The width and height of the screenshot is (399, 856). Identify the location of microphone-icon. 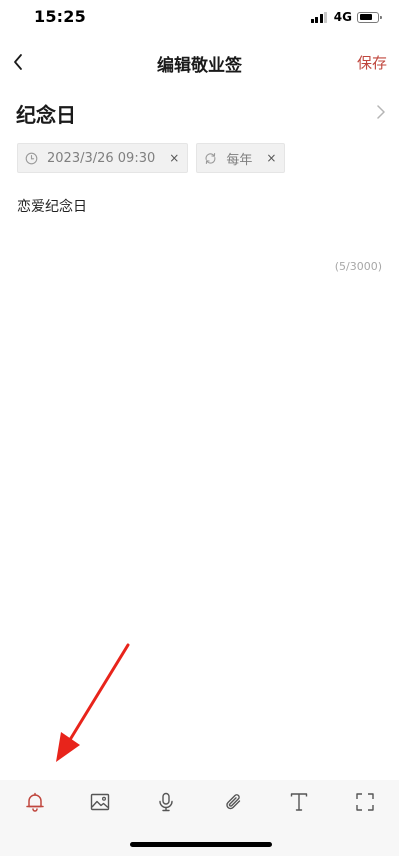
(166, 802).